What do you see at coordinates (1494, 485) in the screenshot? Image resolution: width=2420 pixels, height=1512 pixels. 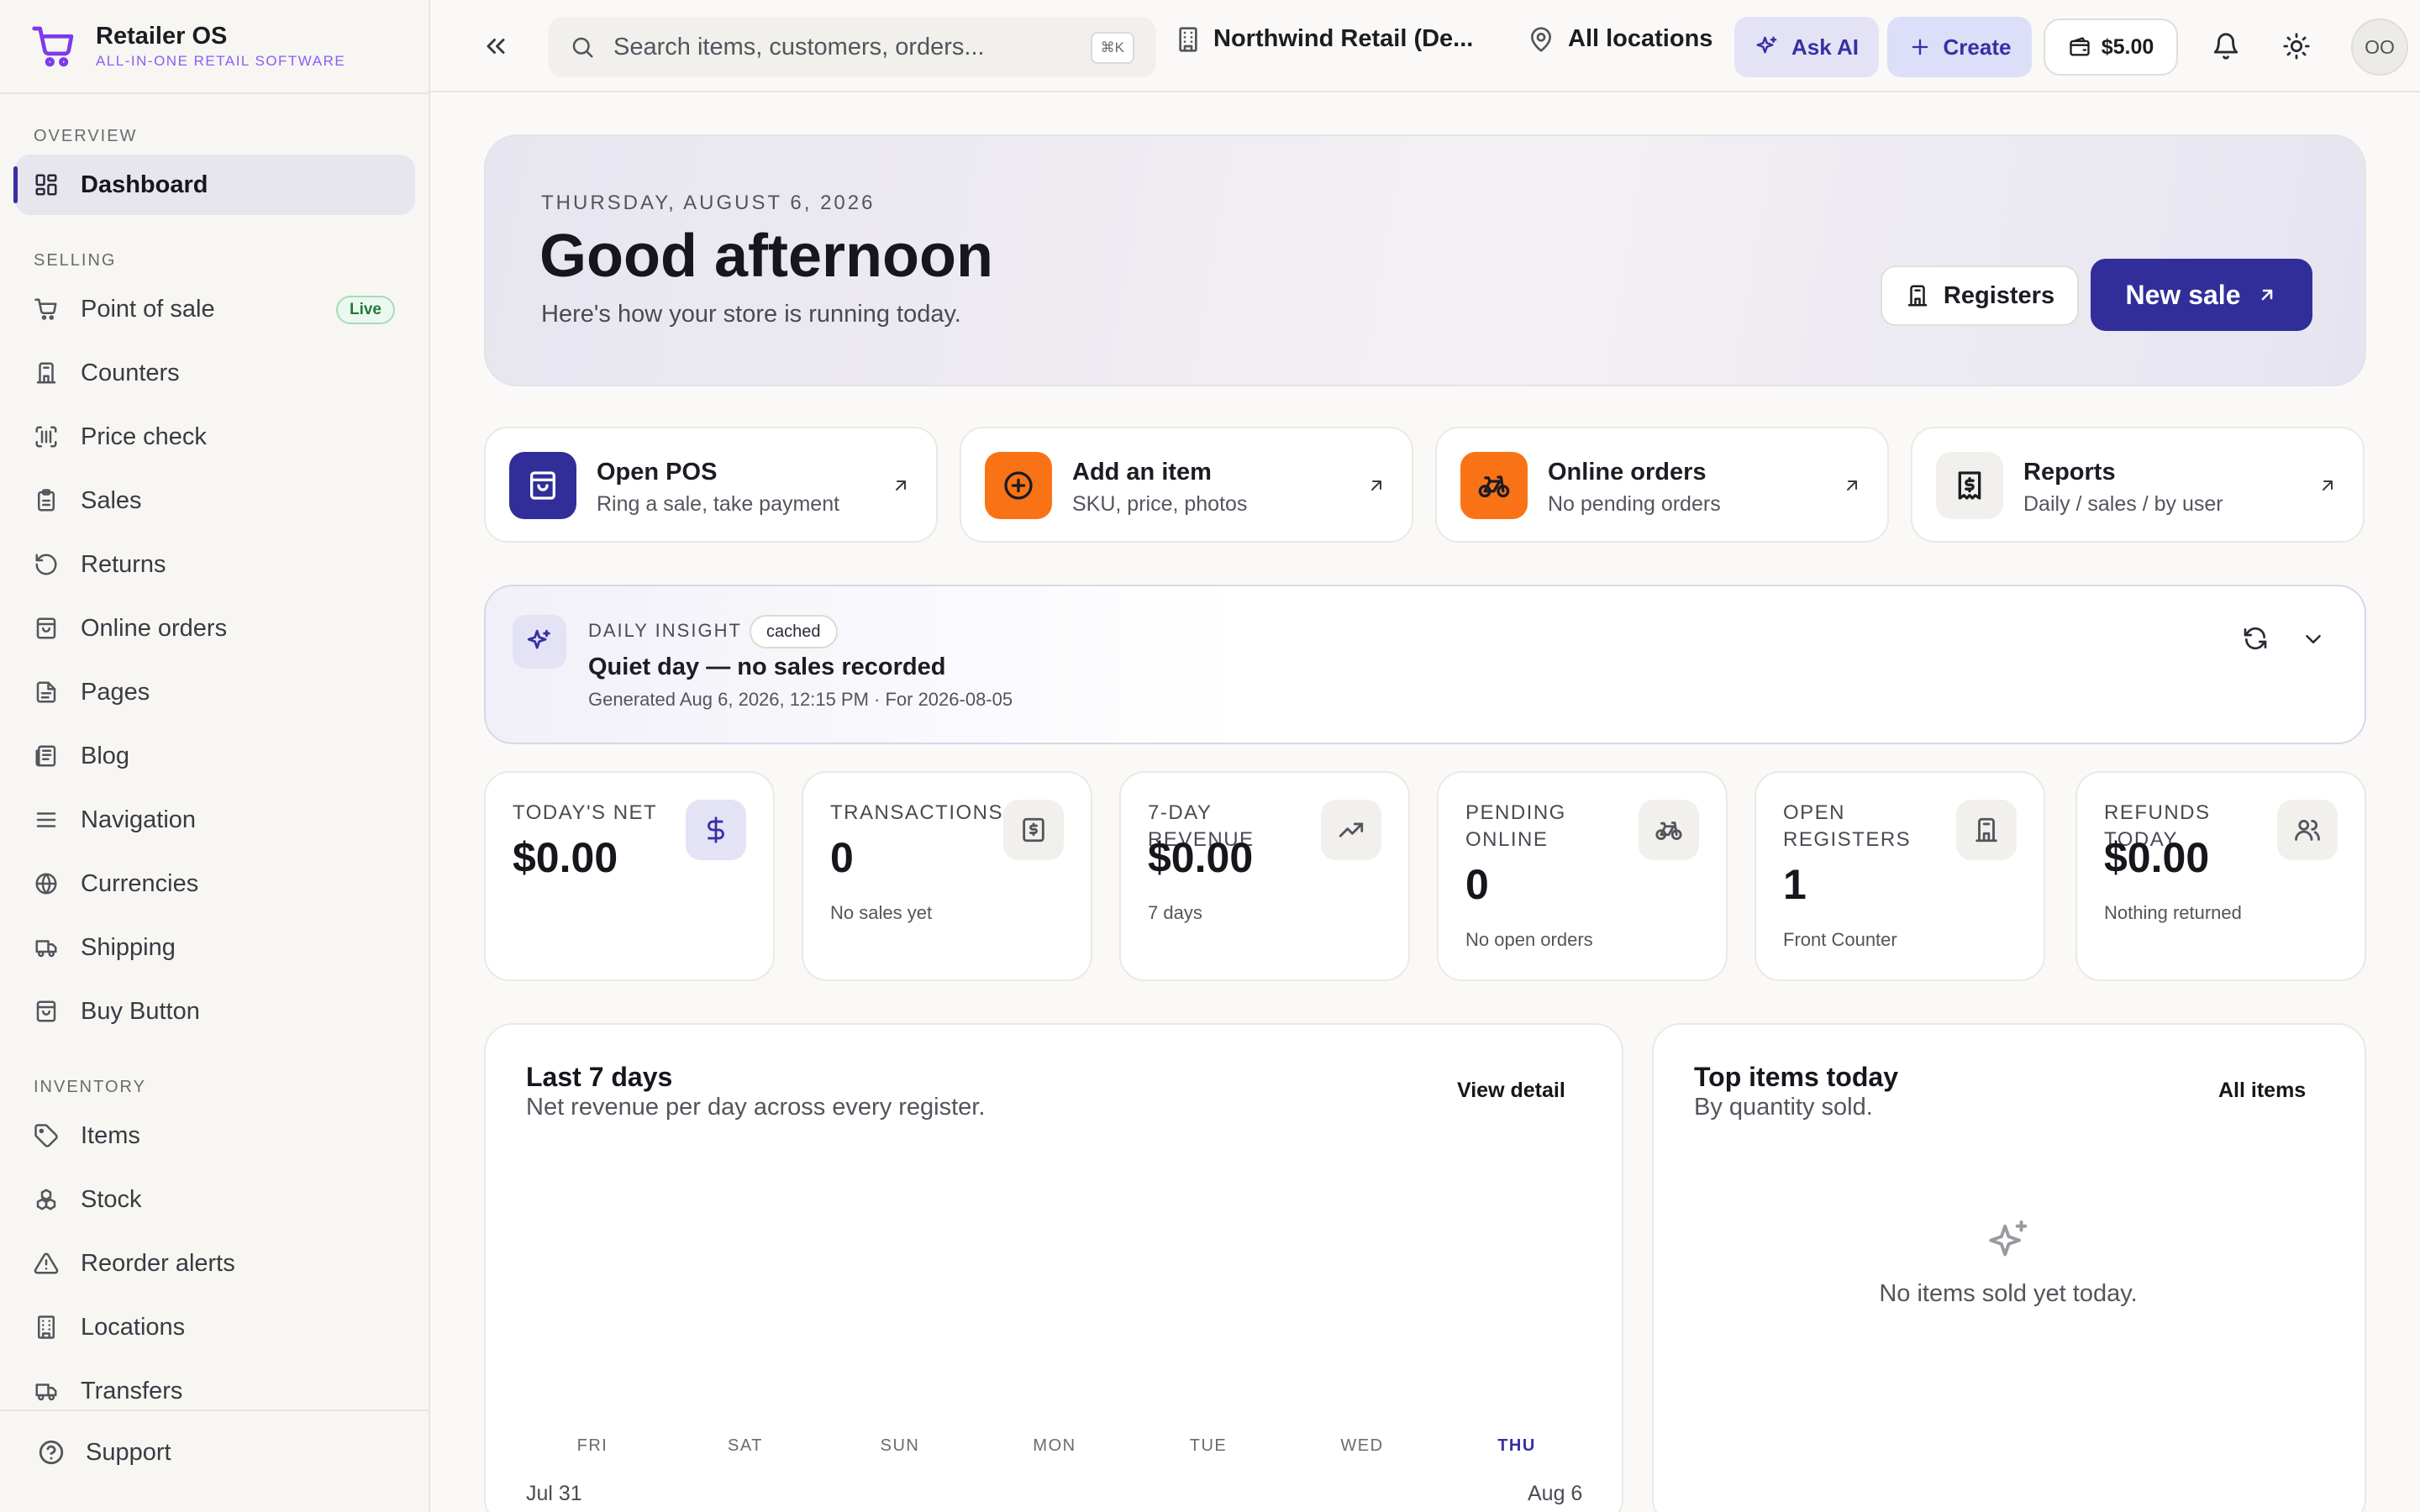 I see `bicycle-icon` at bounding box center [1494, 485].